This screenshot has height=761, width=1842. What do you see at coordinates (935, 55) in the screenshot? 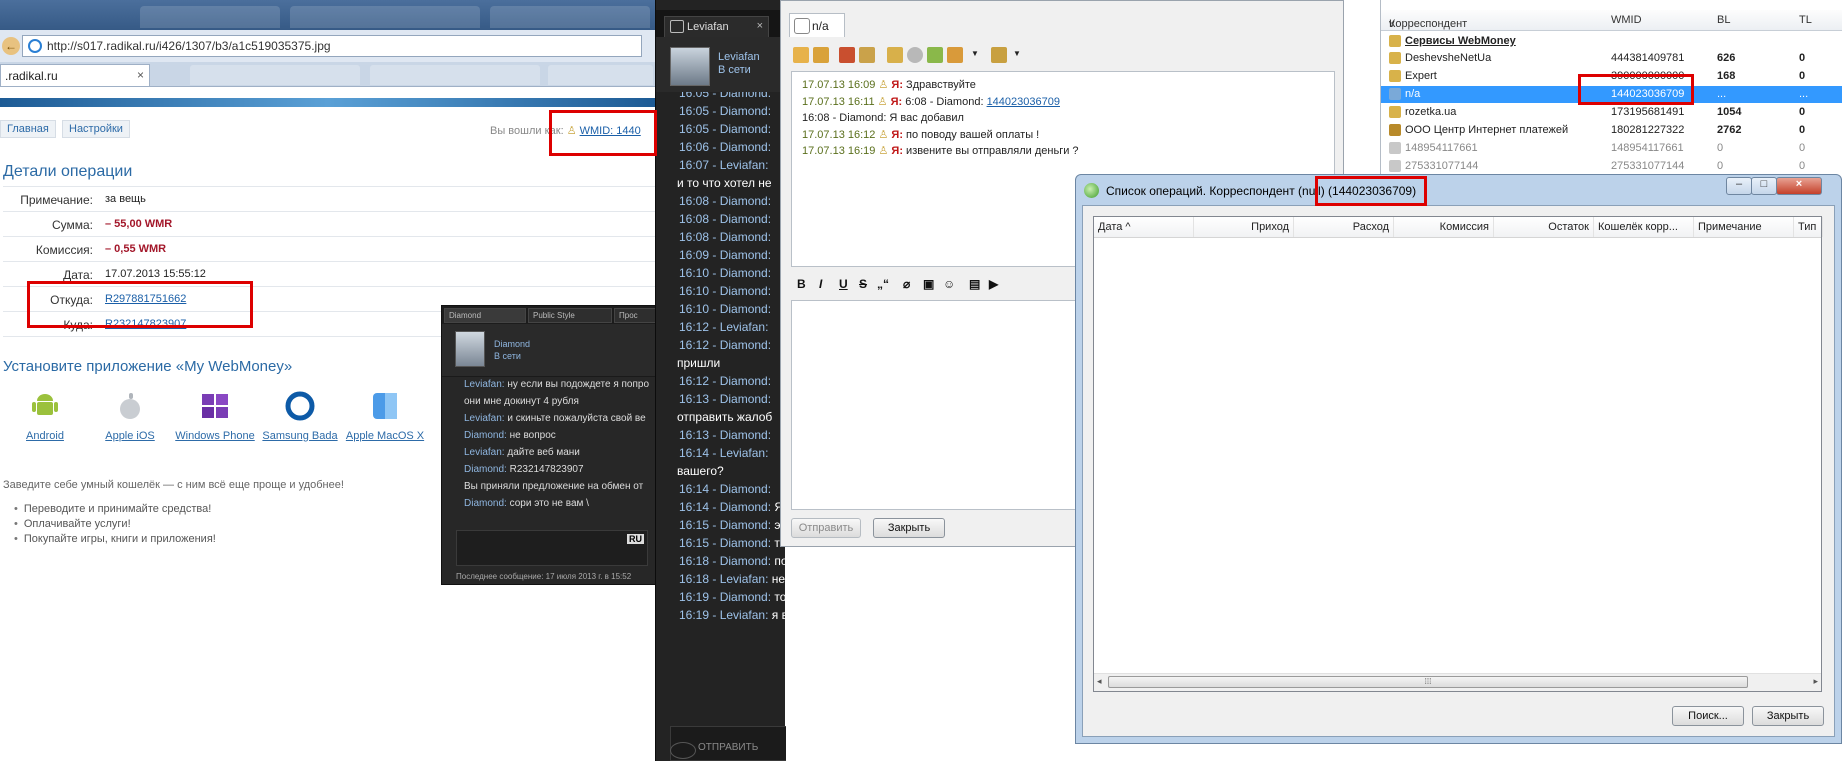
I see `transfer-icon` at bounding box center [935, 55].